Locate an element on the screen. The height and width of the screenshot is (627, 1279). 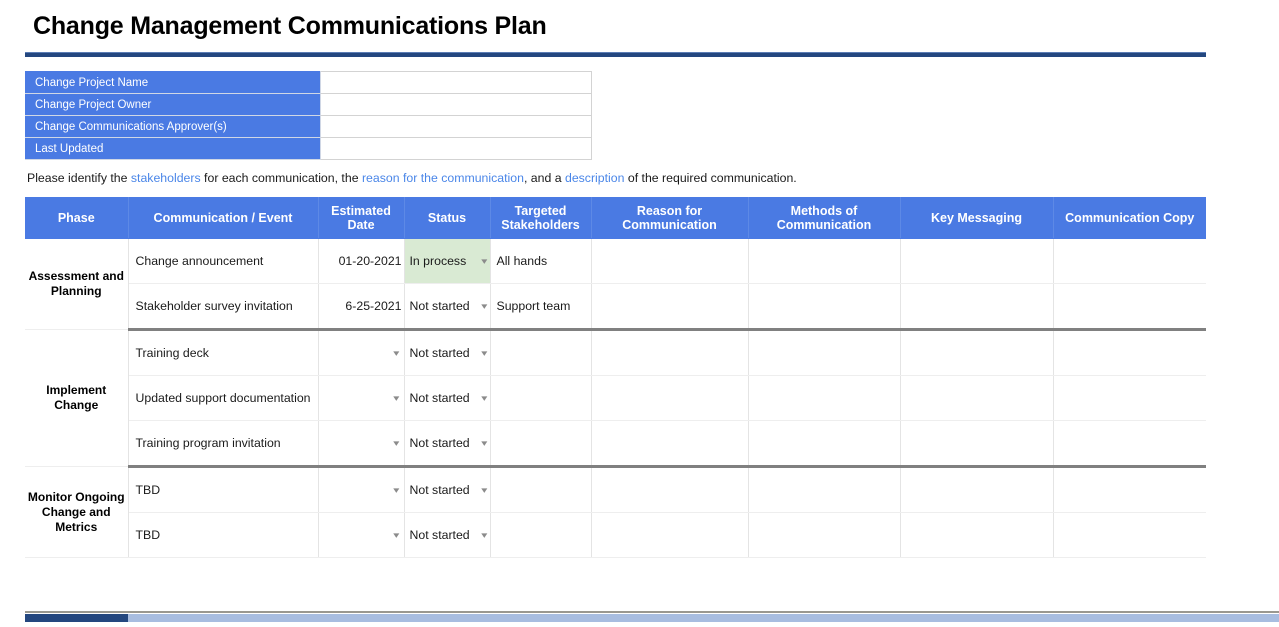
meta-input-project-name is located at coordinates (456, 82).